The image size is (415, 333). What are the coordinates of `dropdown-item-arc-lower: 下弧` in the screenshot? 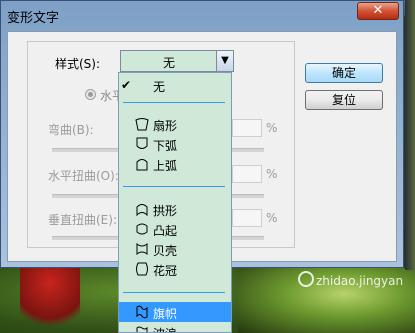 It's located at (175, 144).